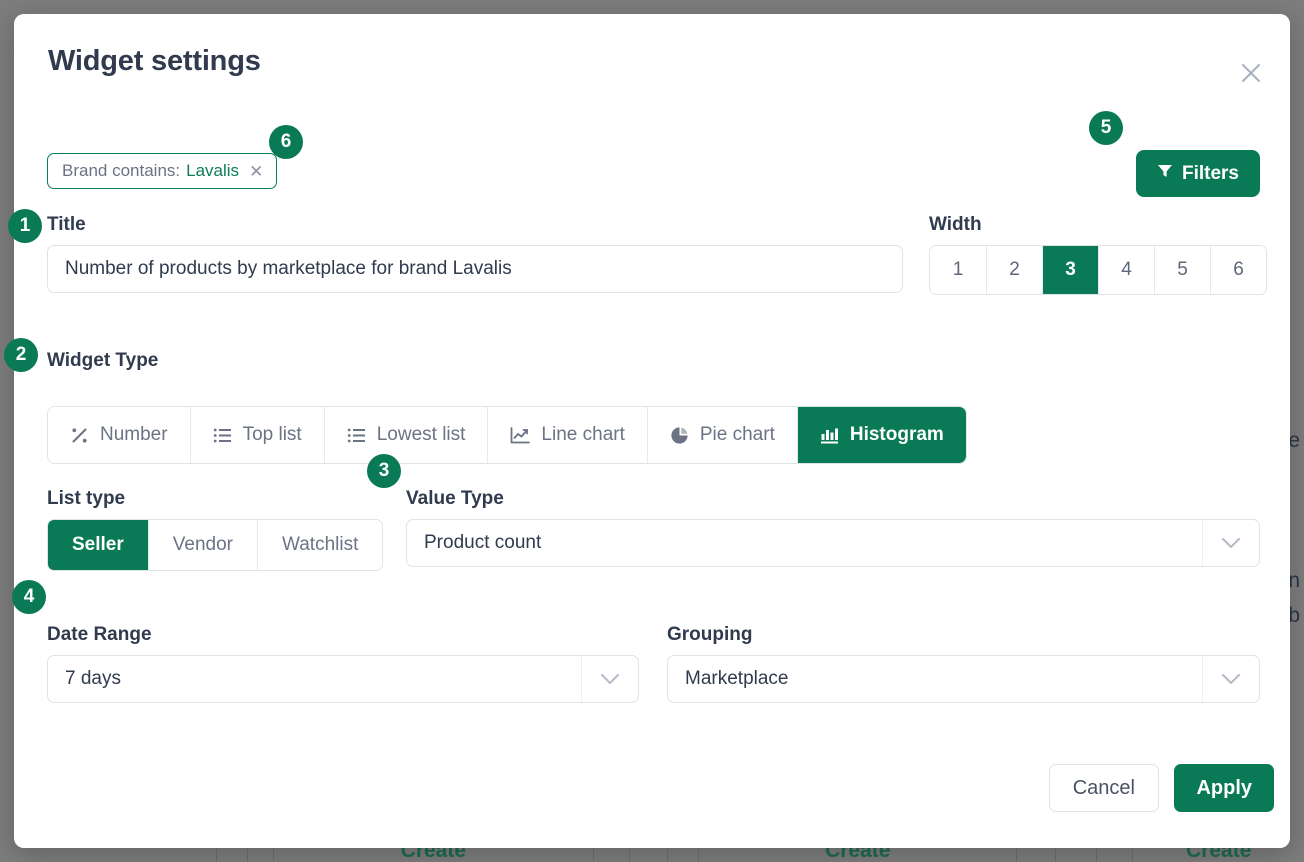 This screenshot has width=1304, height=862. I want to click on filter-chip-brand: Brand contains: Lavalis ✕, so click(162, 171).